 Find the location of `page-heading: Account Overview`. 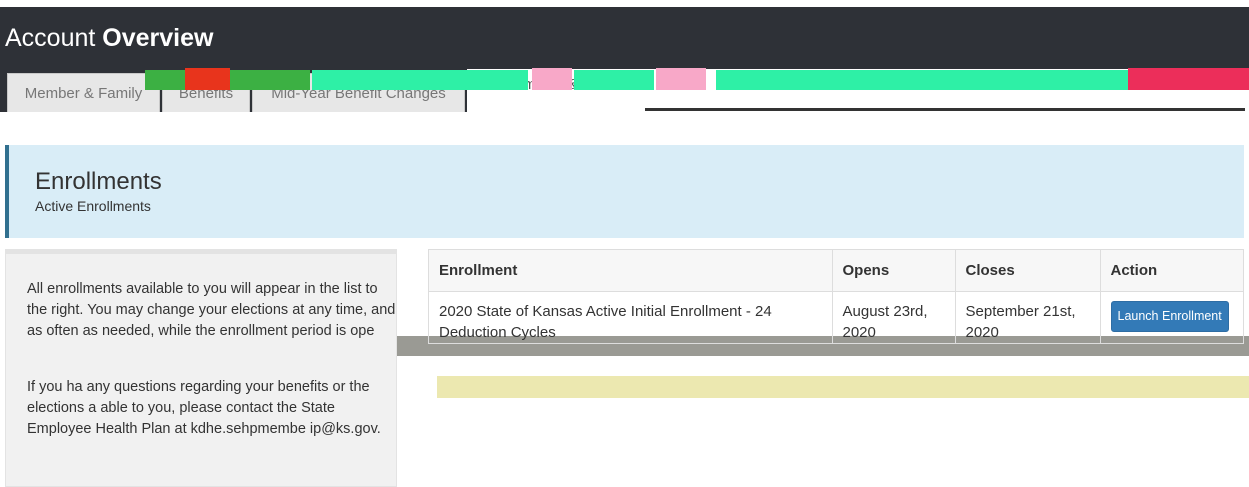

page-heading: Account Overview is located at coordinates (109, 38).